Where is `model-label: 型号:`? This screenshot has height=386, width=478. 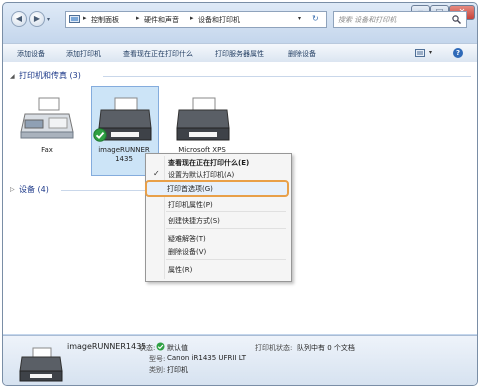
model-label: 型号: is located at coordinates (157, 359).